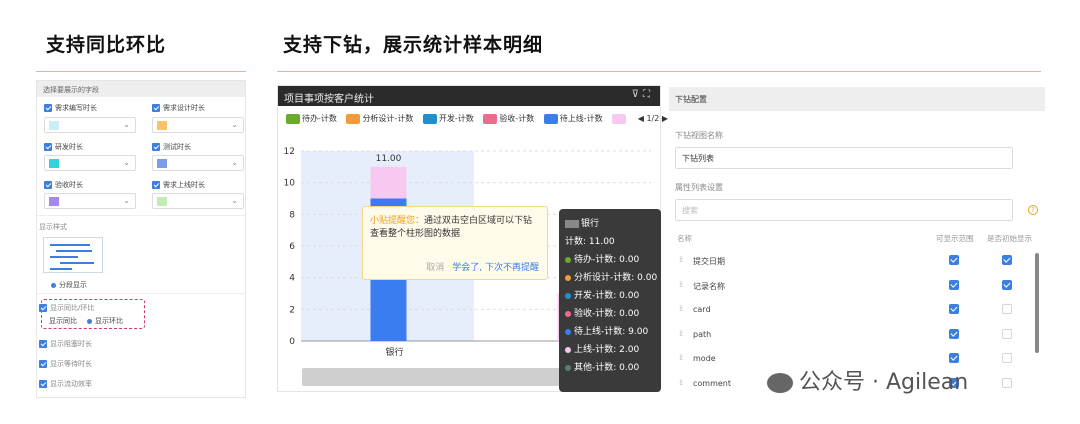  What do you see at coordinates (65, 344) in the screenshot?
I see `extra-option-0: 显示阻塞时长` at bounding box center [65, 344].